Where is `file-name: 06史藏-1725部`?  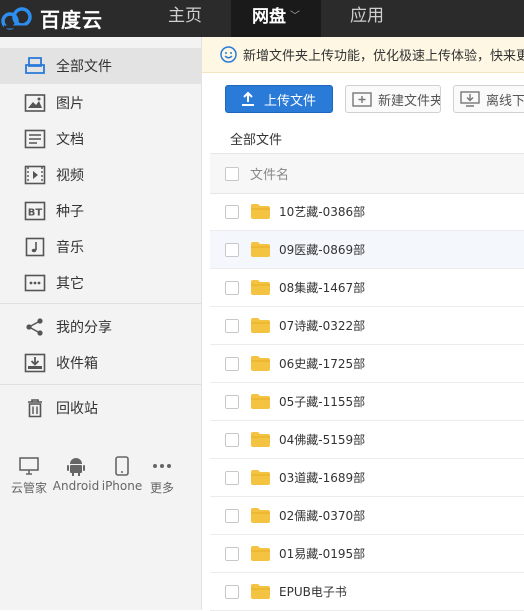 file-name: 06史藏-1725部 is located at coordinates (322, 363).